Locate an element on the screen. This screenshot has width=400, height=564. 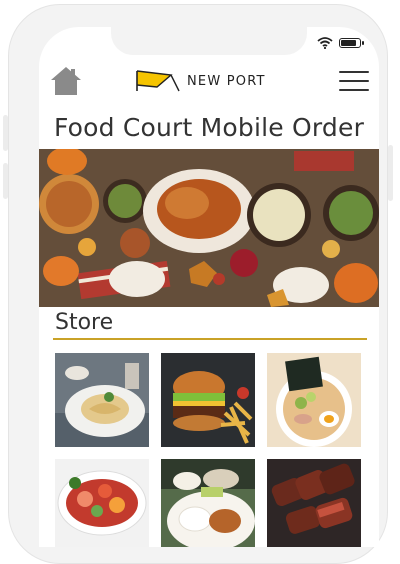
hamburger-menu-icon is located at coordinates (354, 82).